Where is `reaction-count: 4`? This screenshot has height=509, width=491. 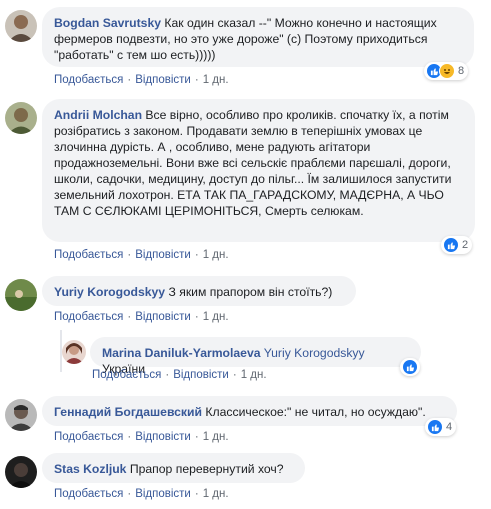 reaction-count: 4 is located at coordinates (449, 427).